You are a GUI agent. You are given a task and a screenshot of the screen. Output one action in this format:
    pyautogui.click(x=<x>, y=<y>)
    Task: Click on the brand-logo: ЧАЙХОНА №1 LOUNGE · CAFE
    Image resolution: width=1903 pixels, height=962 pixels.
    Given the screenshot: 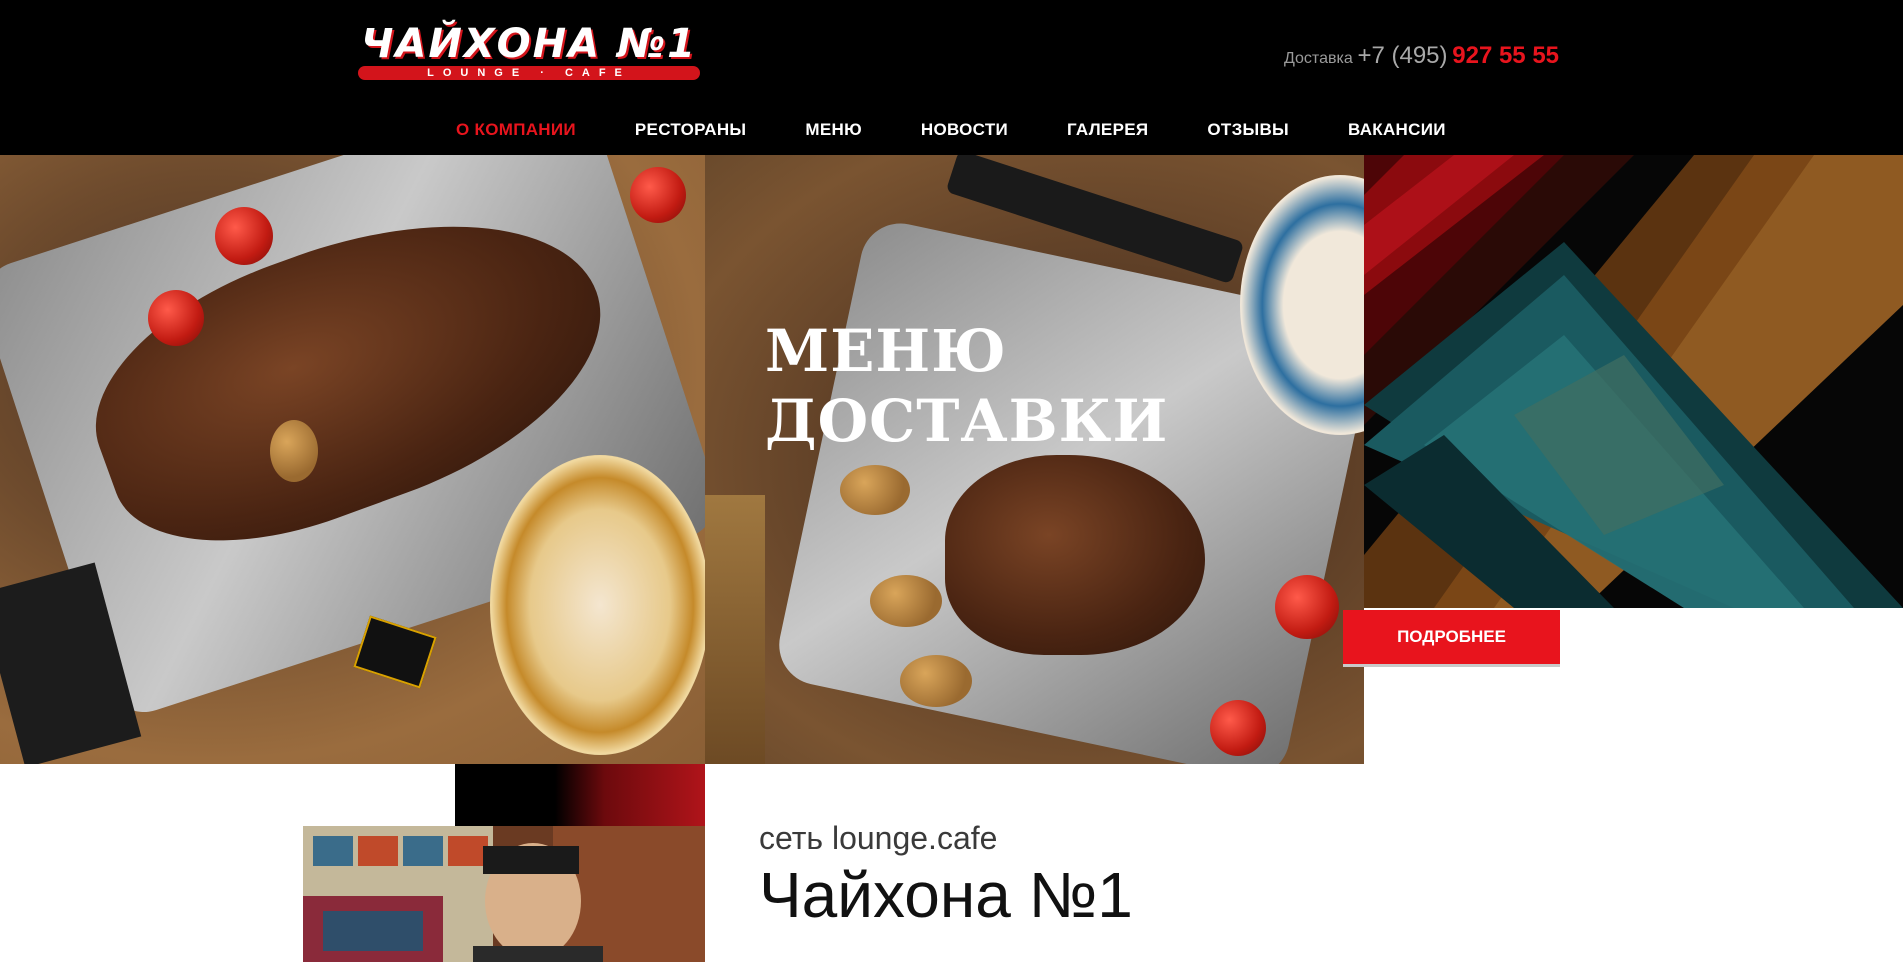 What is the action you would take?
    pyautogui.click(x=529, y=52)
    